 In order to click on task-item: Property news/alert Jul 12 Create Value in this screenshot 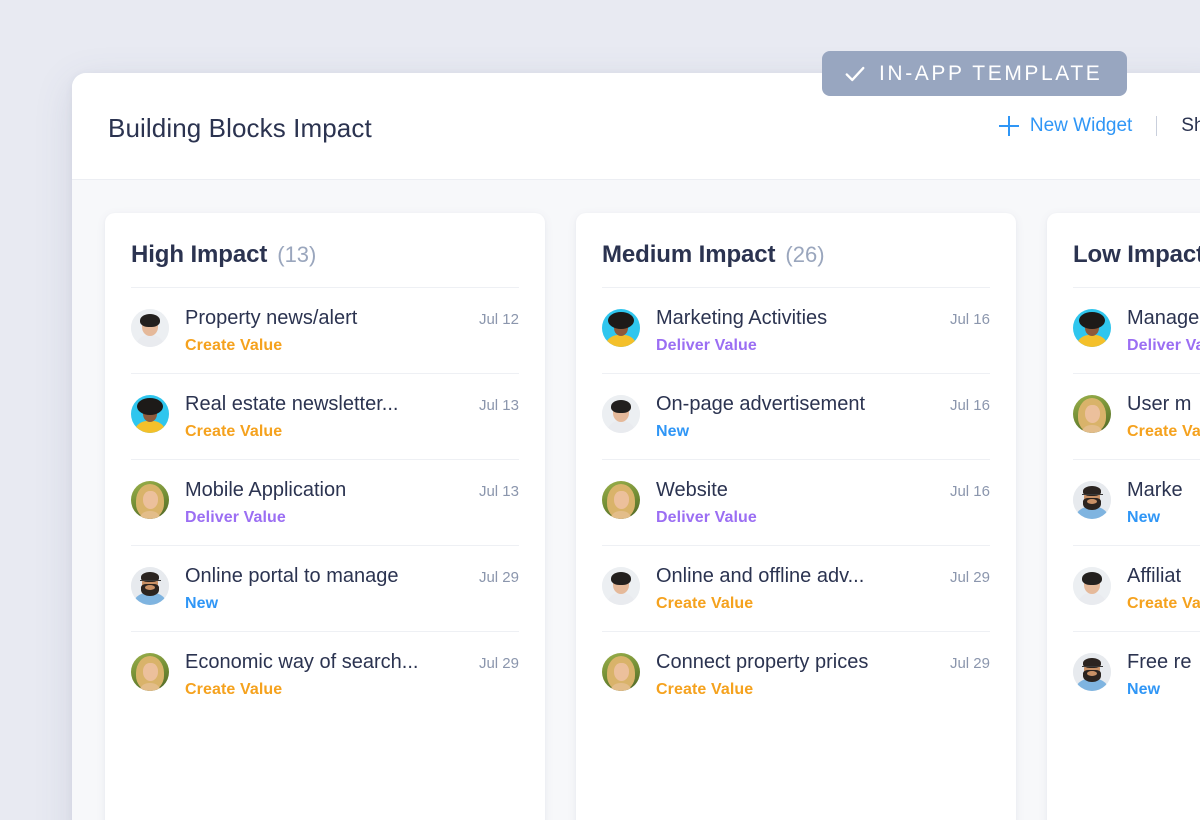, I will do `click(325, 330)`.